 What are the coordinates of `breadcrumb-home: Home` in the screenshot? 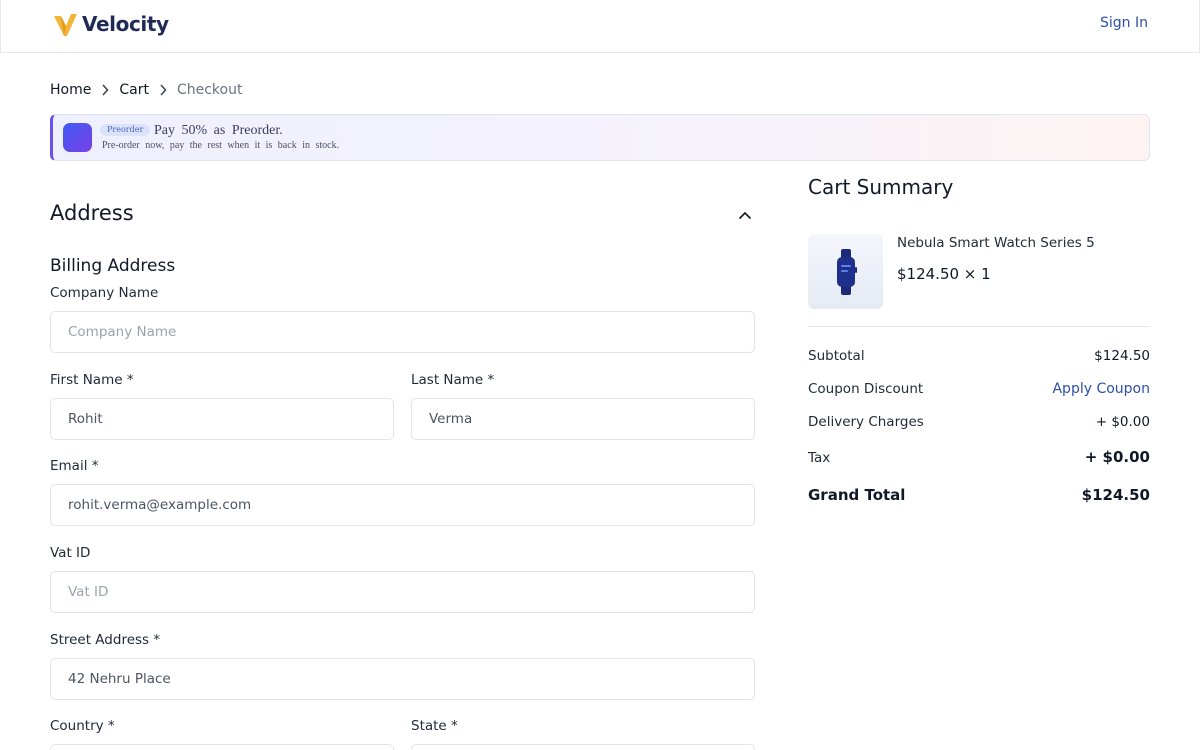 It's located at (70, 90).